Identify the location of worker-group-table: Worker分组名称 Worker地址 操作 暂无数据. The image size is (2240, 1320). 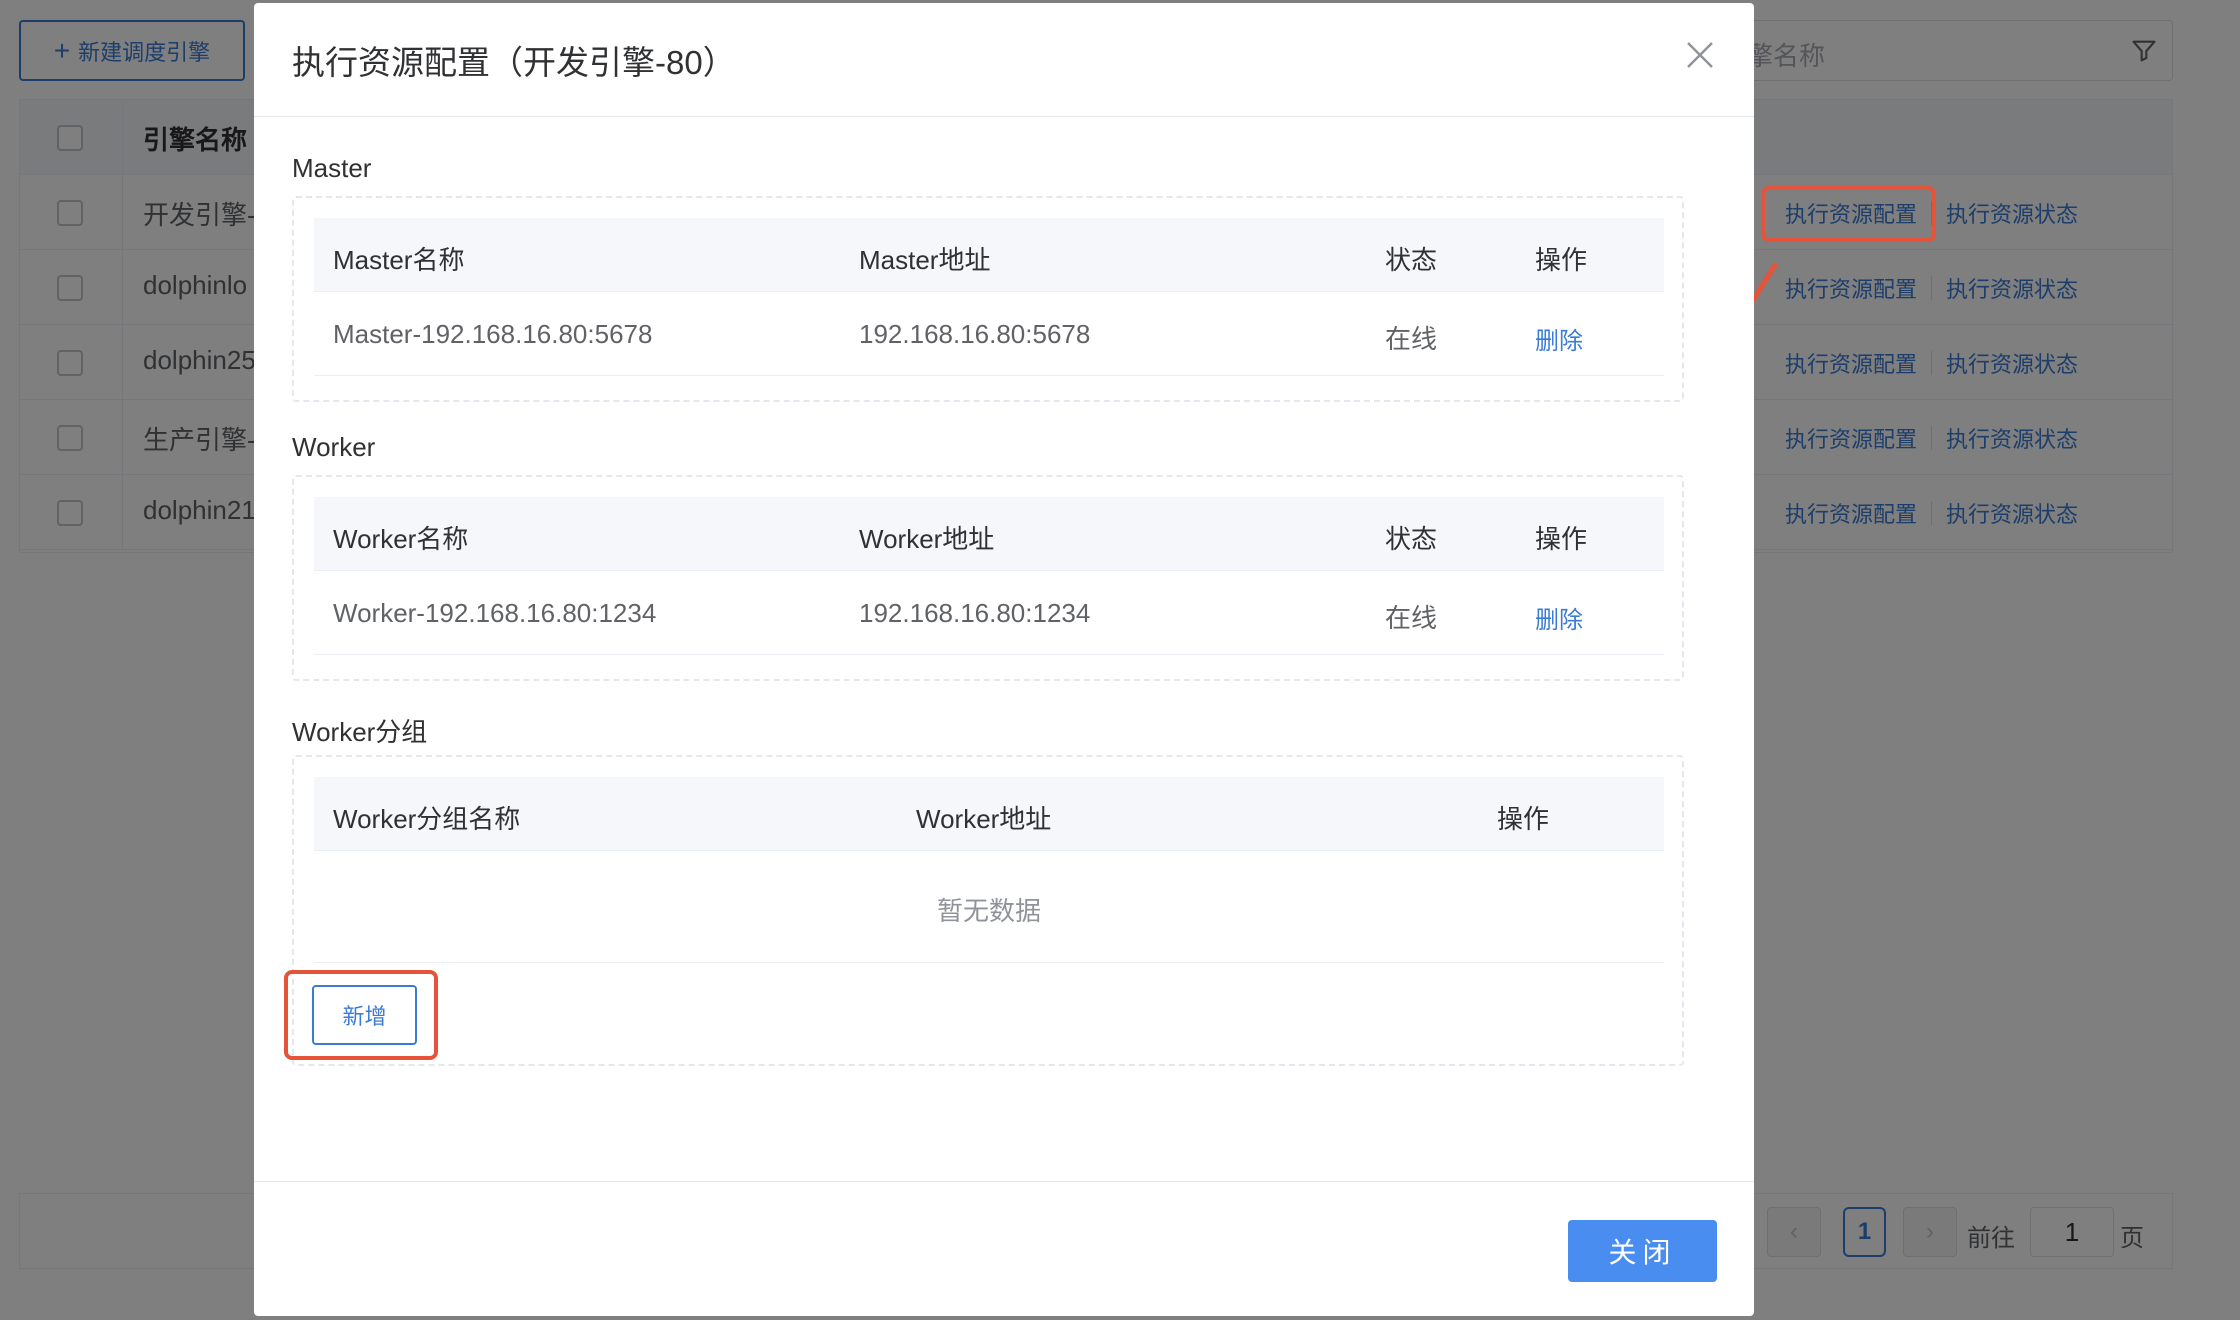
(989, 870).